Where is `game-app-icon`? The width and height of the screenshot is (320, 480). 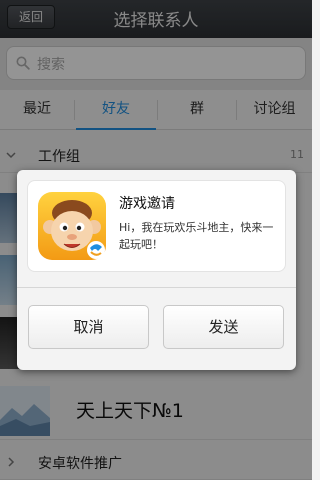
game-app-icon is located at coordinates (72, 226).